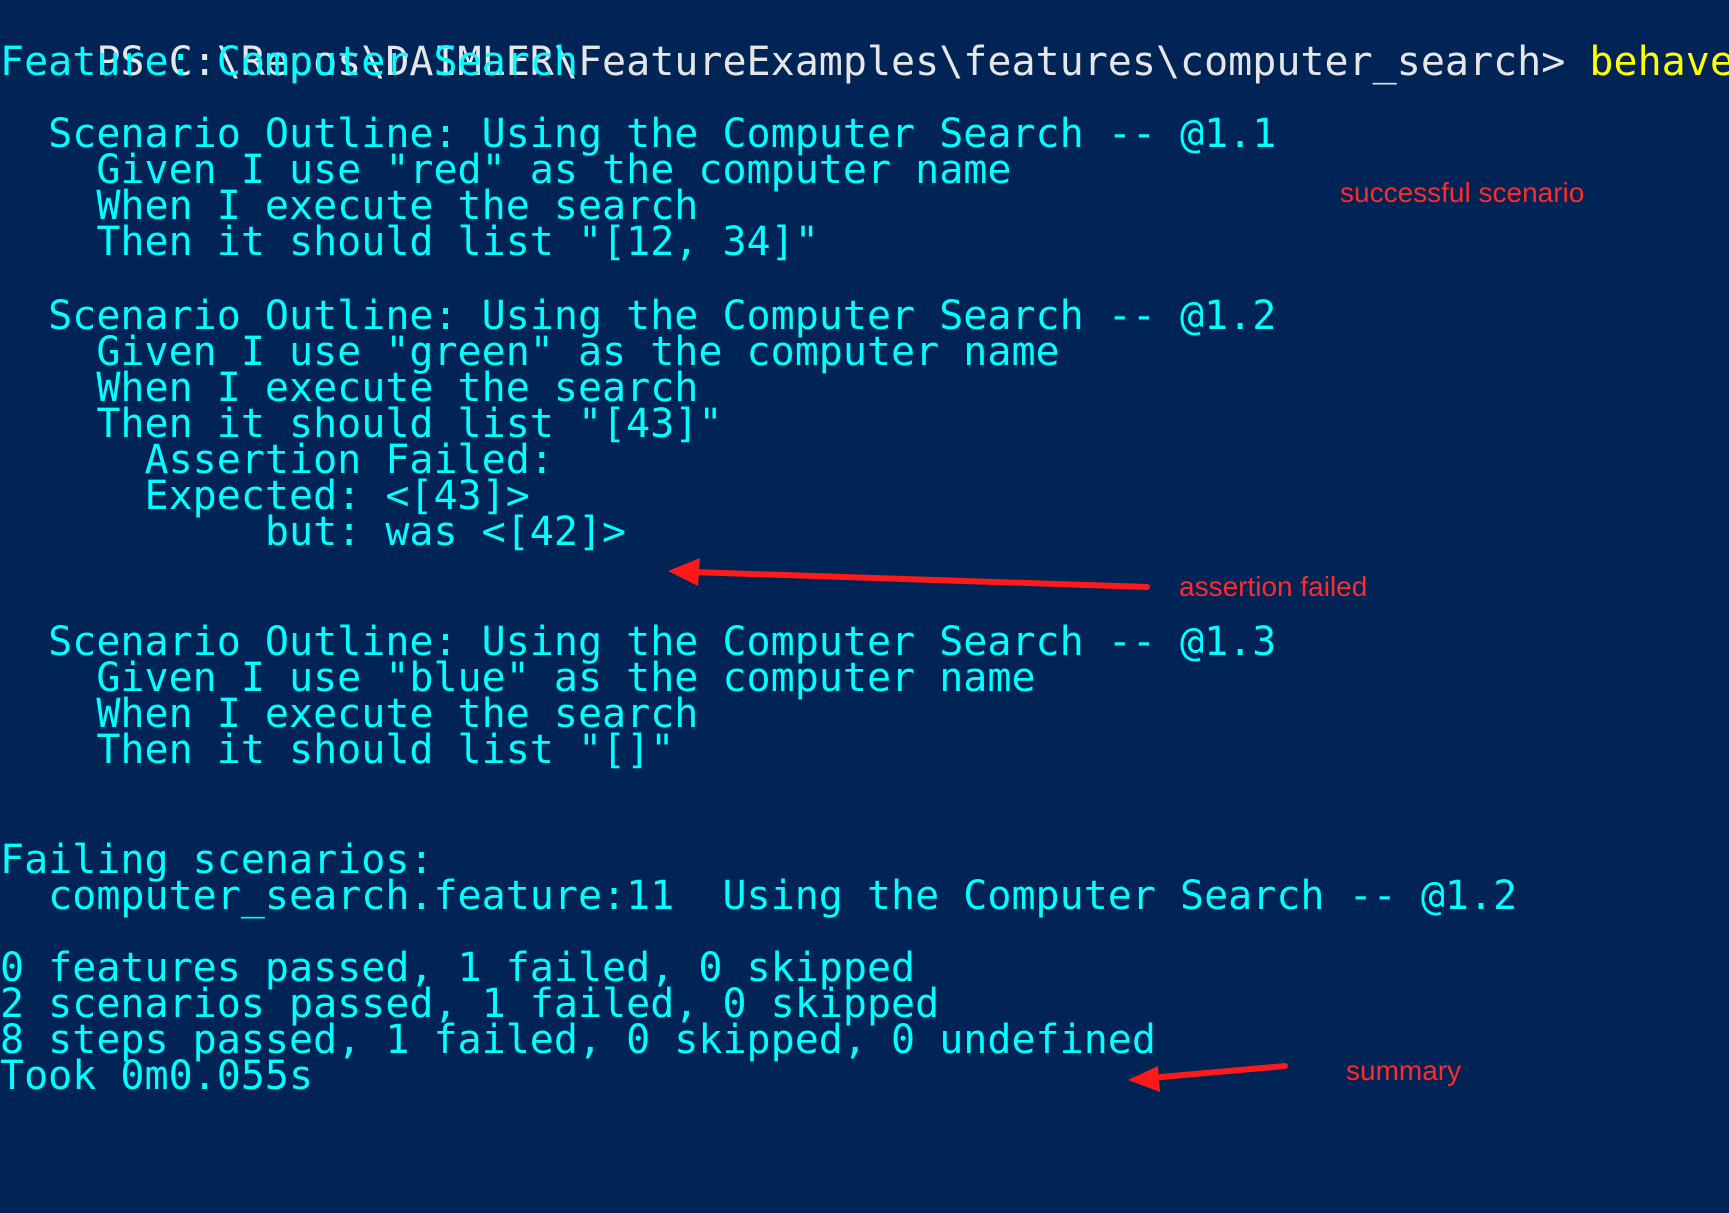 The height and width of the screenshot is (1213, 1729). Describe the element at coordinates (1208, 1077) in the screenshot. I see `summary-arrow-icon` at that location.